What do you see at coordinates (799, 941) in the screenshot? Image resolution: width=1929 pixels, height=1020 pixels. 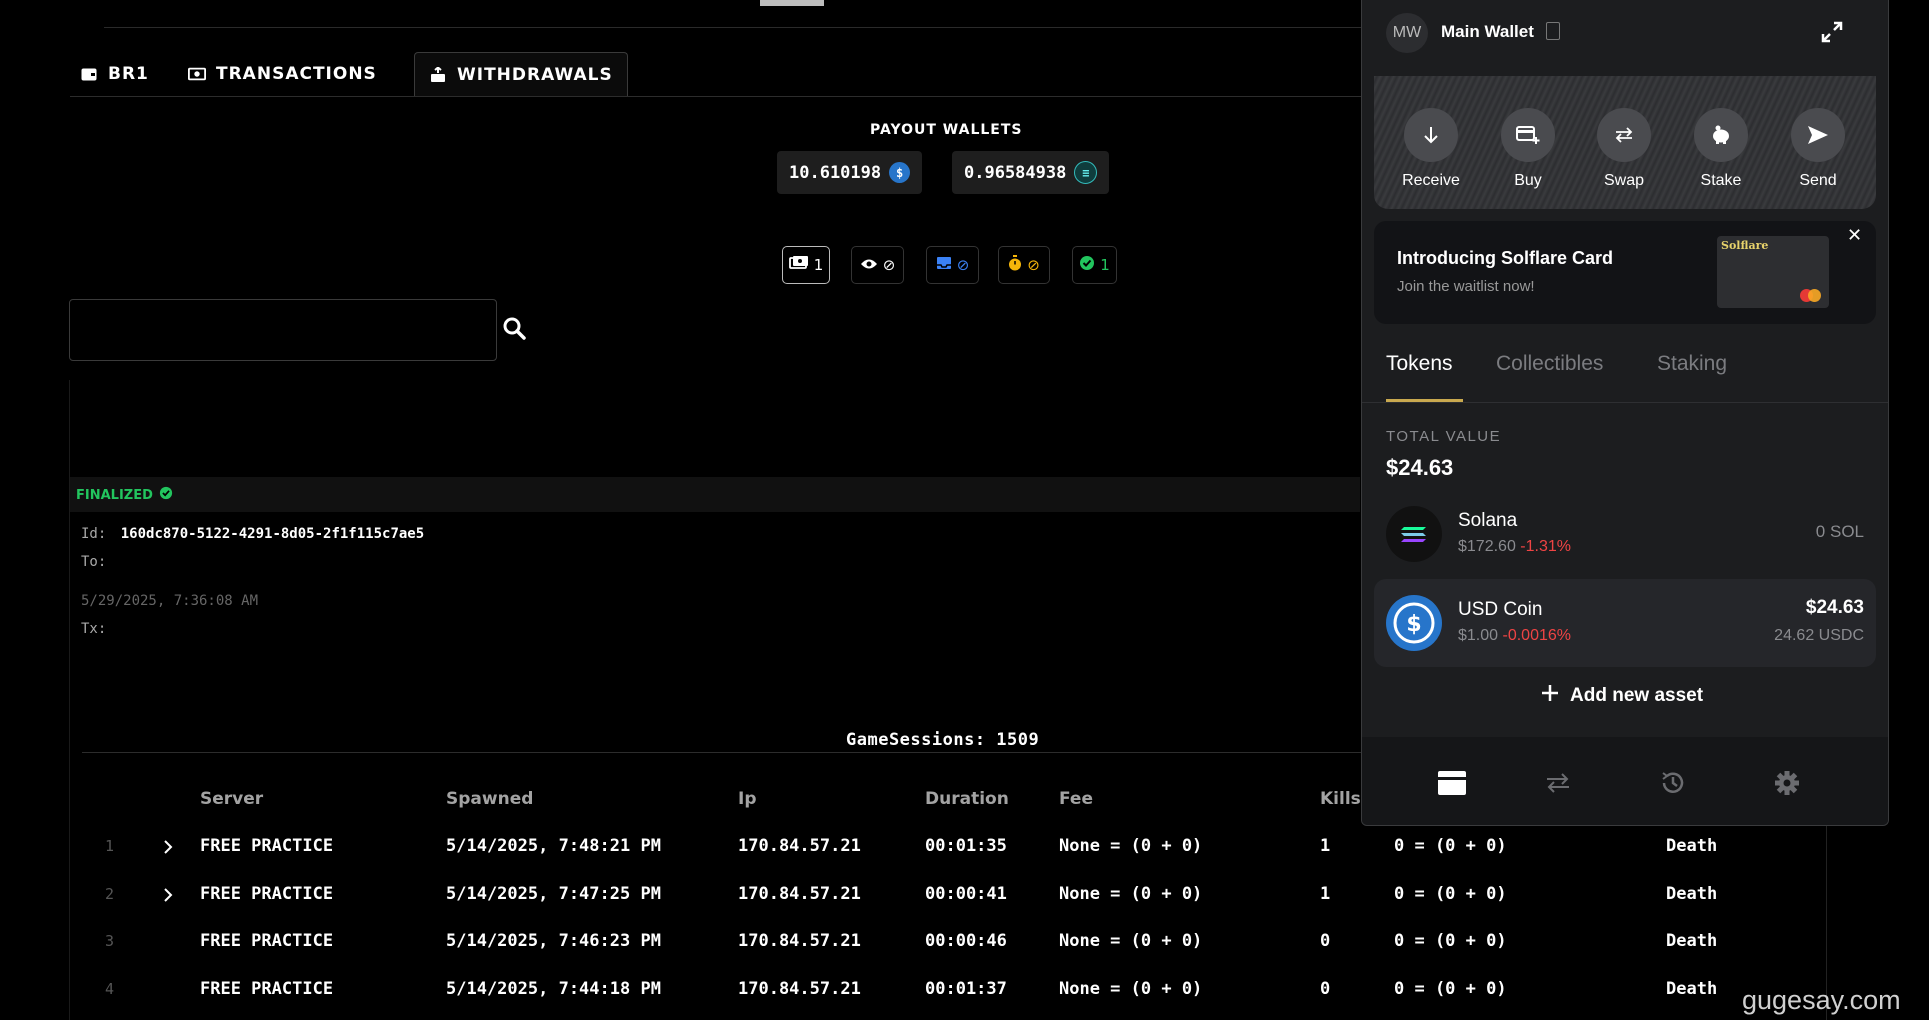 I see `cell-ip: 170.84.57.21` at bounding box center [799, 941].